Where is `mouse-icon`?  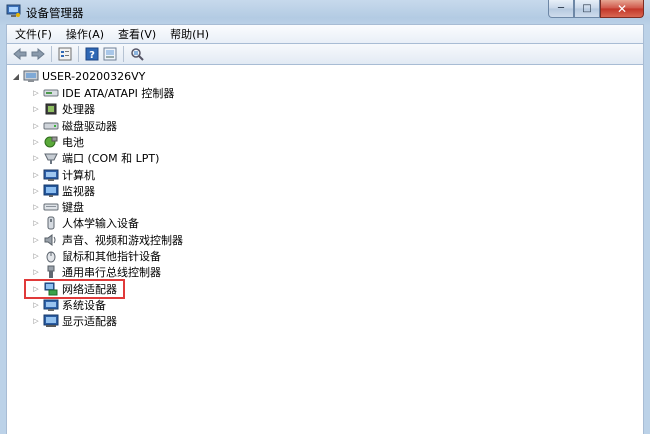
mouse-icon is located at coordinates (51, 256).